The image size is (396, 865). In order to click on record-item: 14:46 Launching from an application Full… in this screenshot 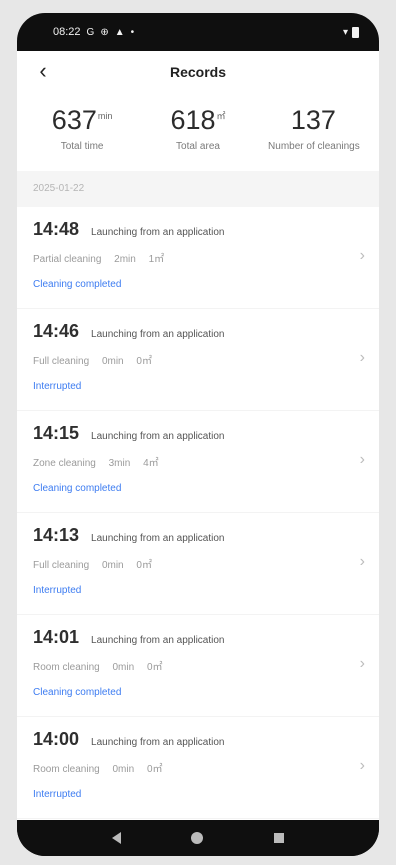, I will do `click(198, 360)`.